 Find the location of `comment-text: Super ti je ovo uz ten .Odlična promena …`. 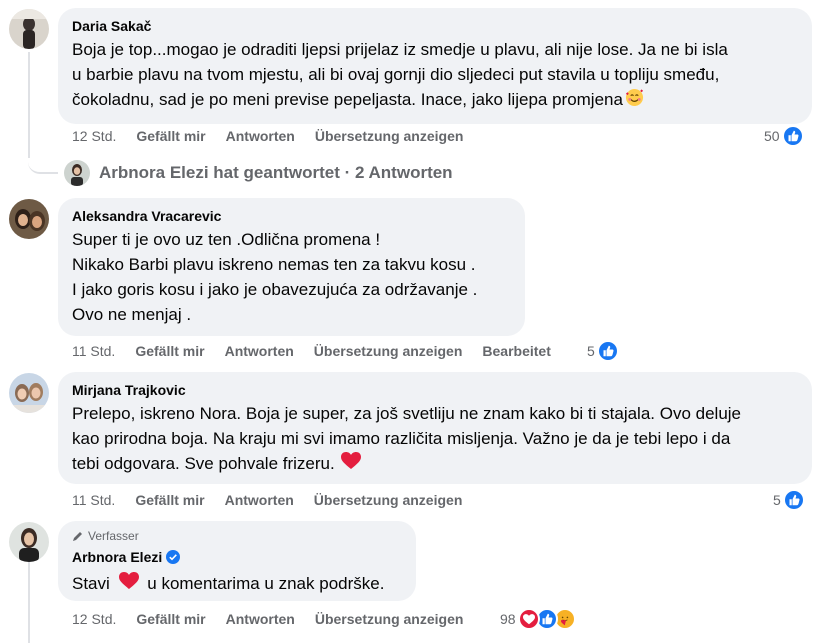

comment-text: Super ti je ovo uz ten .Odlična promena … is located at coordinates (291, 277).